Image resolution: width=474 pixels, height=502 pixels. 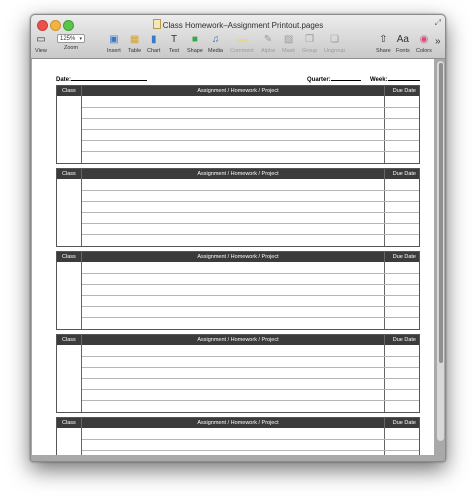 I want to click on mask-icon: ▨, so click(x=288, y=39).